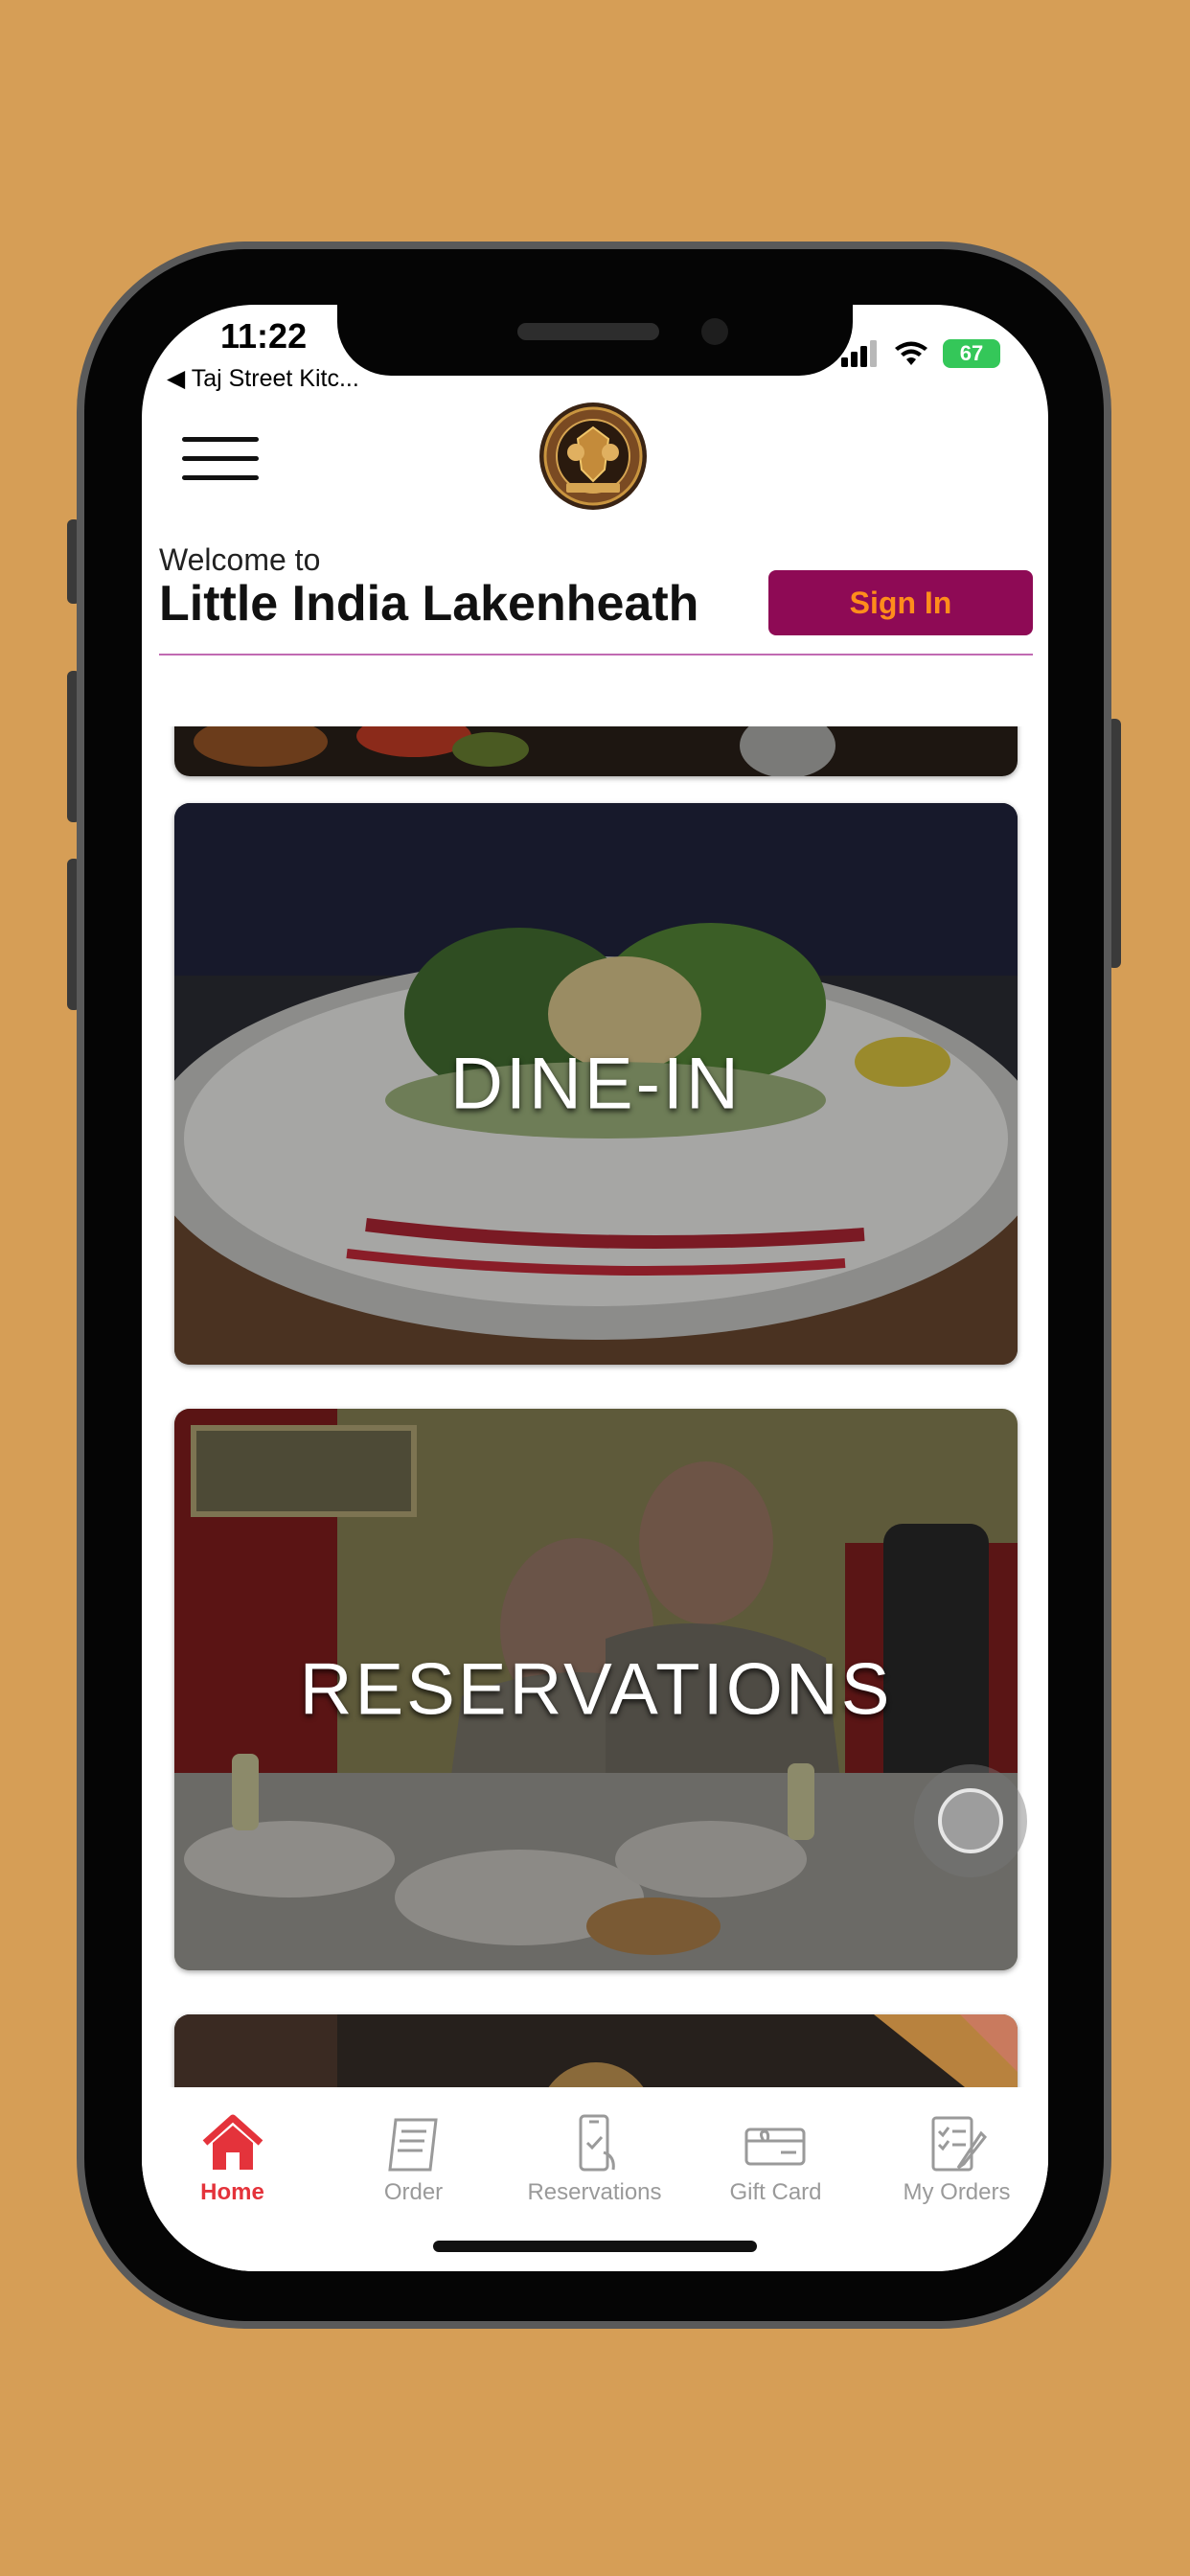 The width and height of the screenshot is (1190, 2576). Describe the element at coordinates (232, 2192) in the screenshot. I see `tab-home-label: Home` at that location.